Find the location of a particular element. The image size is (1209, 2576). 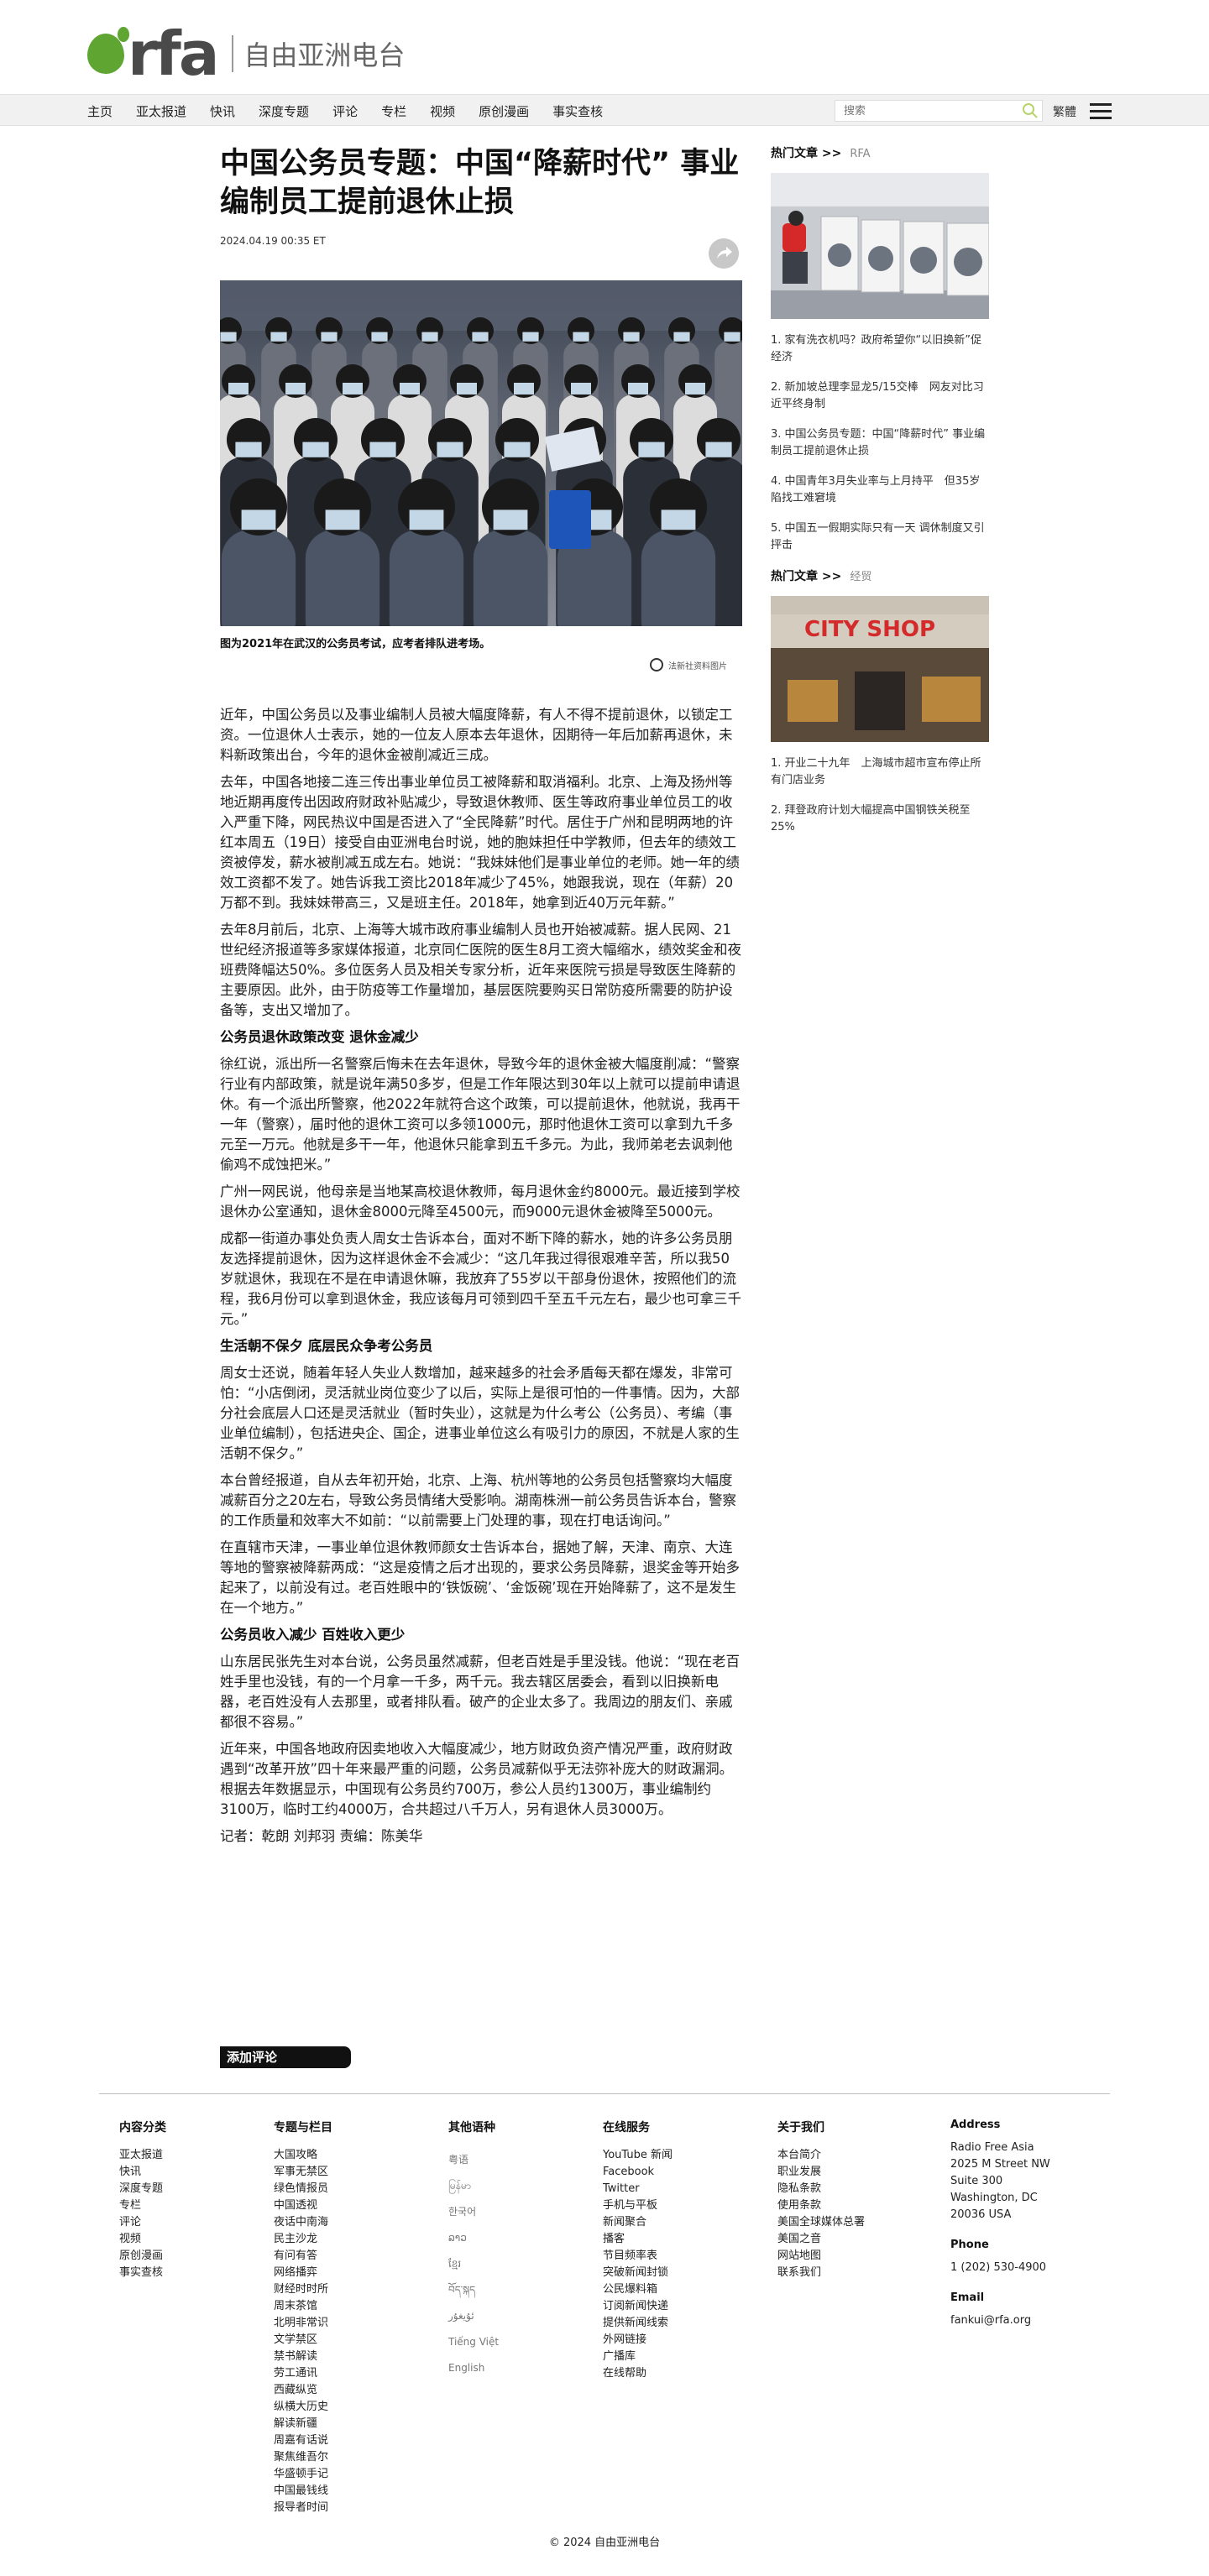

footer-link: 深度专题 is located at coordinates (142, 2189).